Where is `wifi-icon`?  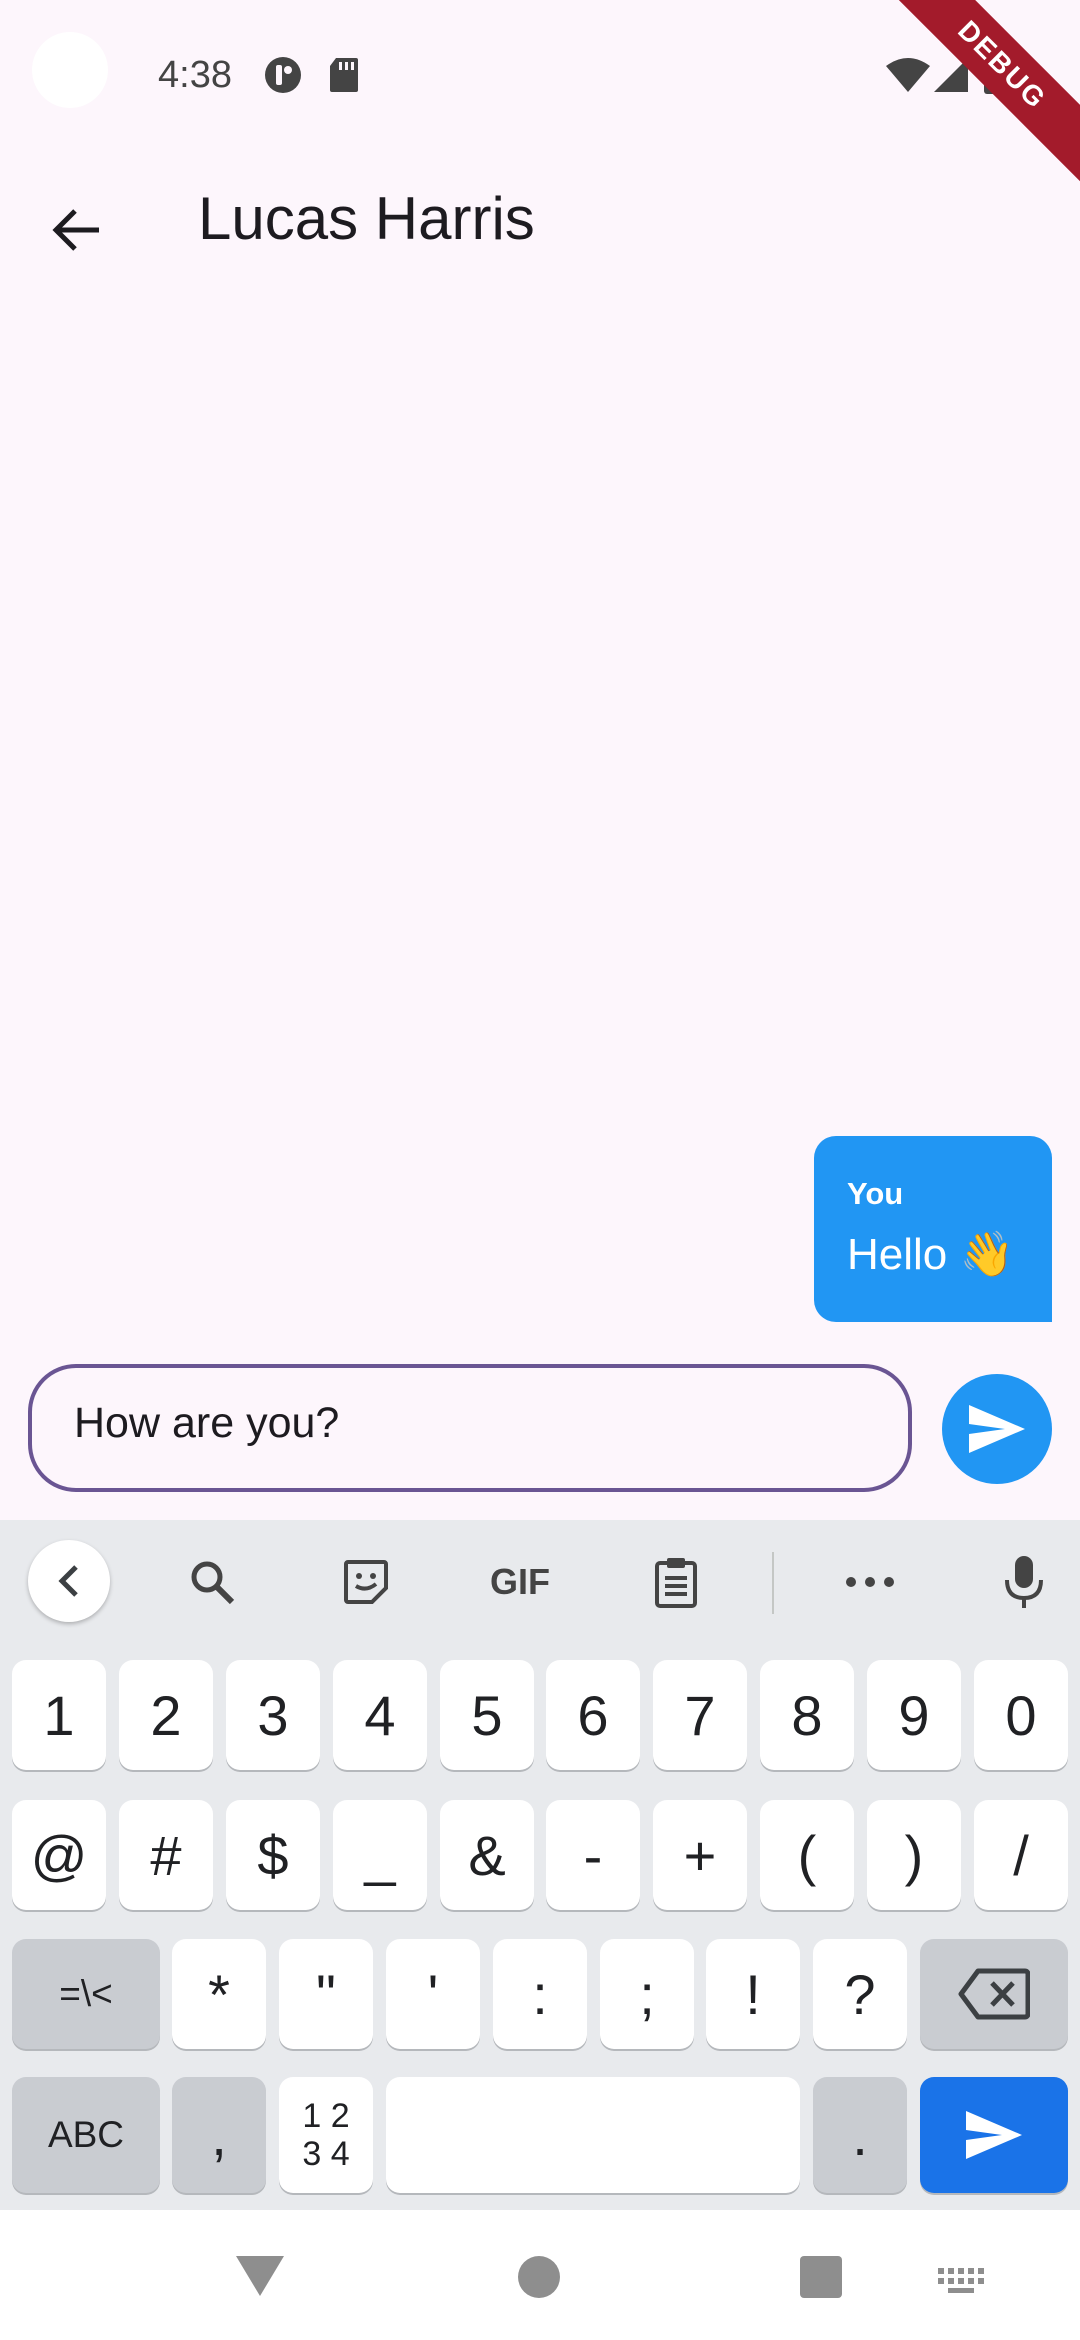
wifi-icon is located at coordinates (908, 77).